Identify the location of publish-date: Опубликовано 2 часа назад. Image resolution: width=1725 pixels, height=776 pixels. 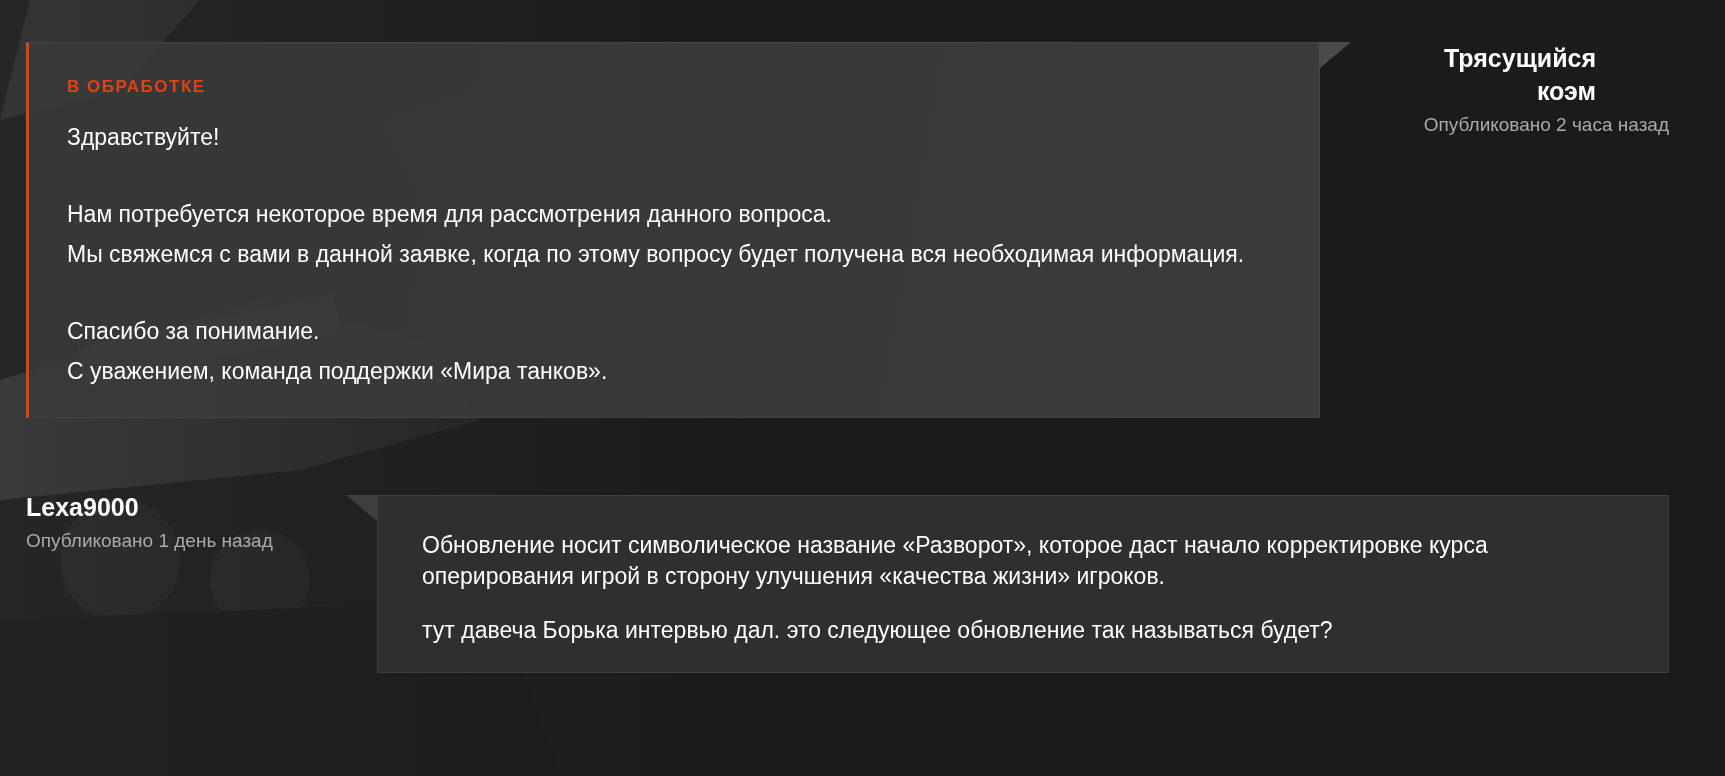
(1546, 125).